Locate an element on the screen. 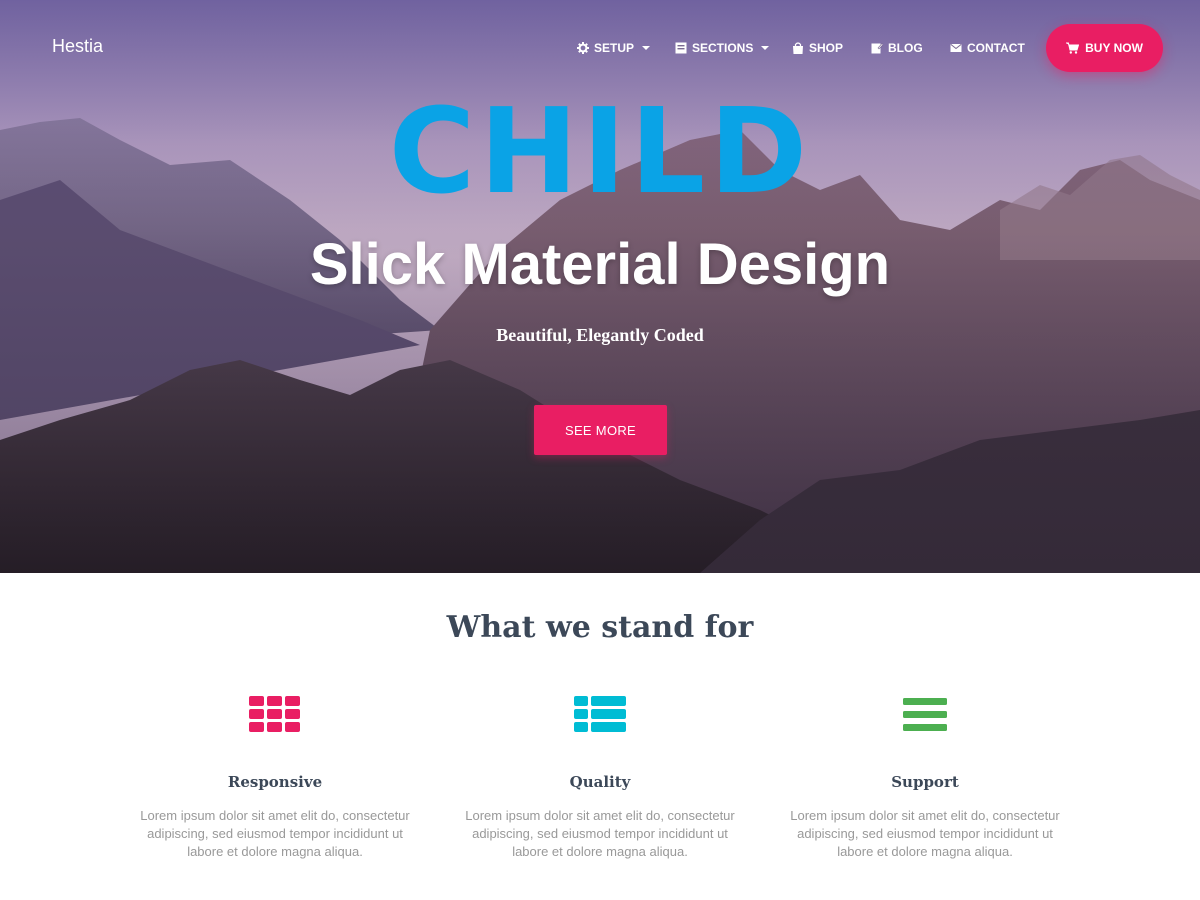 The width and height of the screenshot is (1200, 900). child-overlay-text: CHILD is located at coordinates (600, 151).